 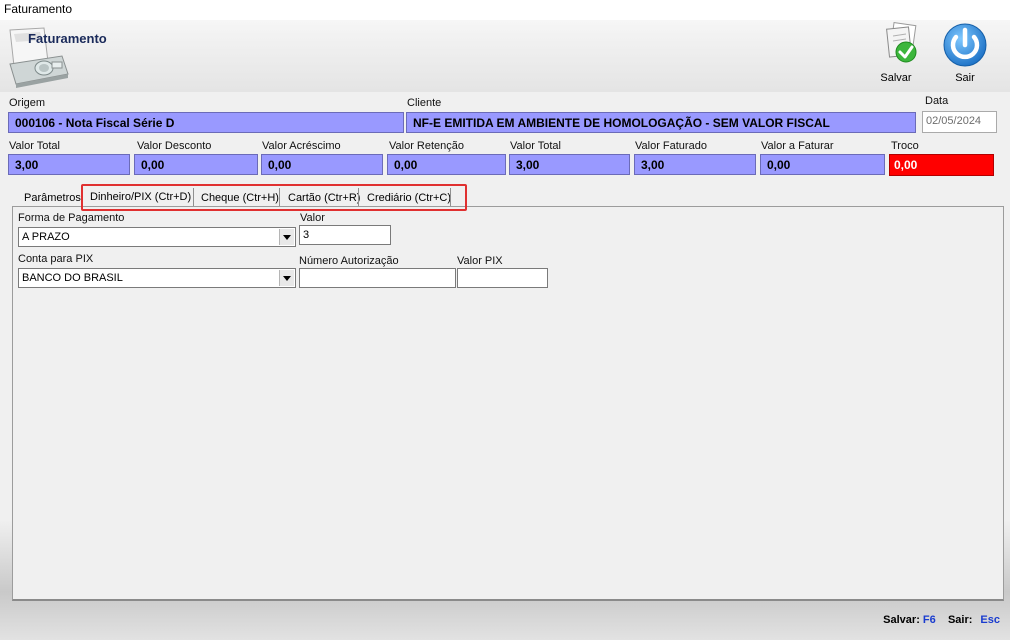 What do you see at coordinates (377, 278) in the screenshot?
I see `numero-autorizacao-input` at bounding box center [377, 278].